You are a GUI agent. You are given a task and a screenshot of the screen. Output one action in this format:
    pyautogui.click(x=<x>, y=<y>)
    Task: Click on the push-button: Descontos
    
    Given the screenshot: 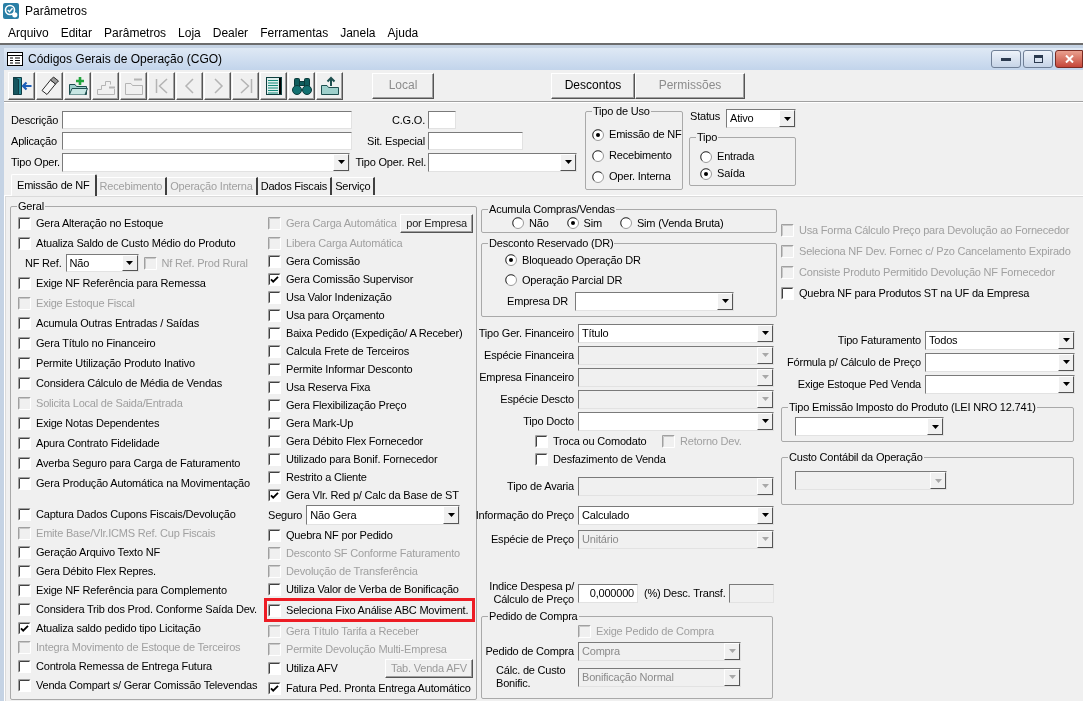 What is the action you would take?
    pyautogui.click(x=593, y=85)
    